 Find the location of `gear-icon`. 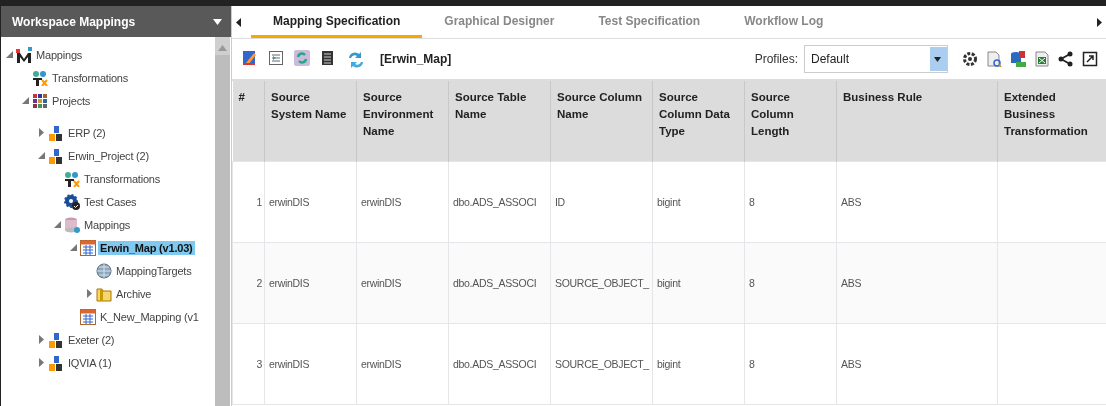

gear-icon is located at coordinates (72, 201).